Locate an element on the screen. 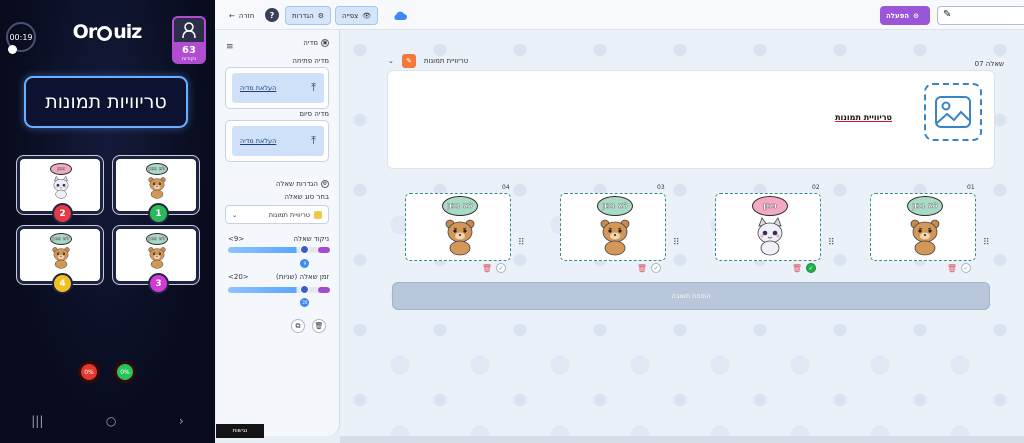  score-slider-value: 9 is located at coordinates (305, 263).